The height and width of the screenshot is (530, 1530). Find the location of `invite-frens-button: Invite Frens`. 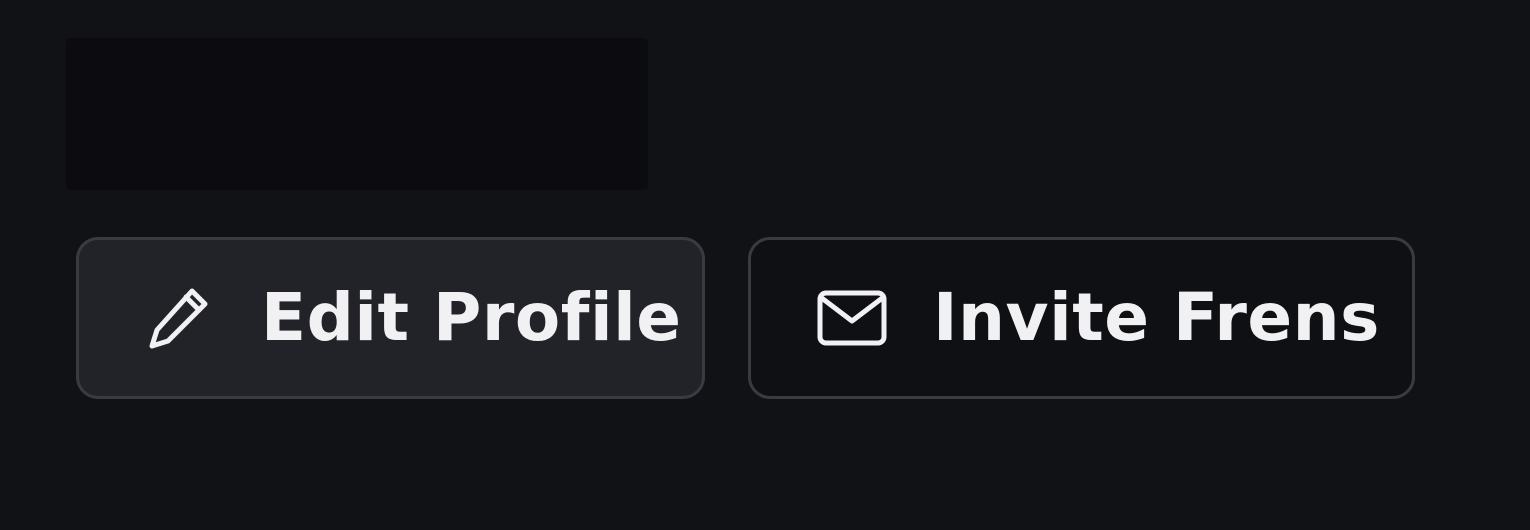

invite-frens-button: Invite Frens is located at coordinates (1081, 318).